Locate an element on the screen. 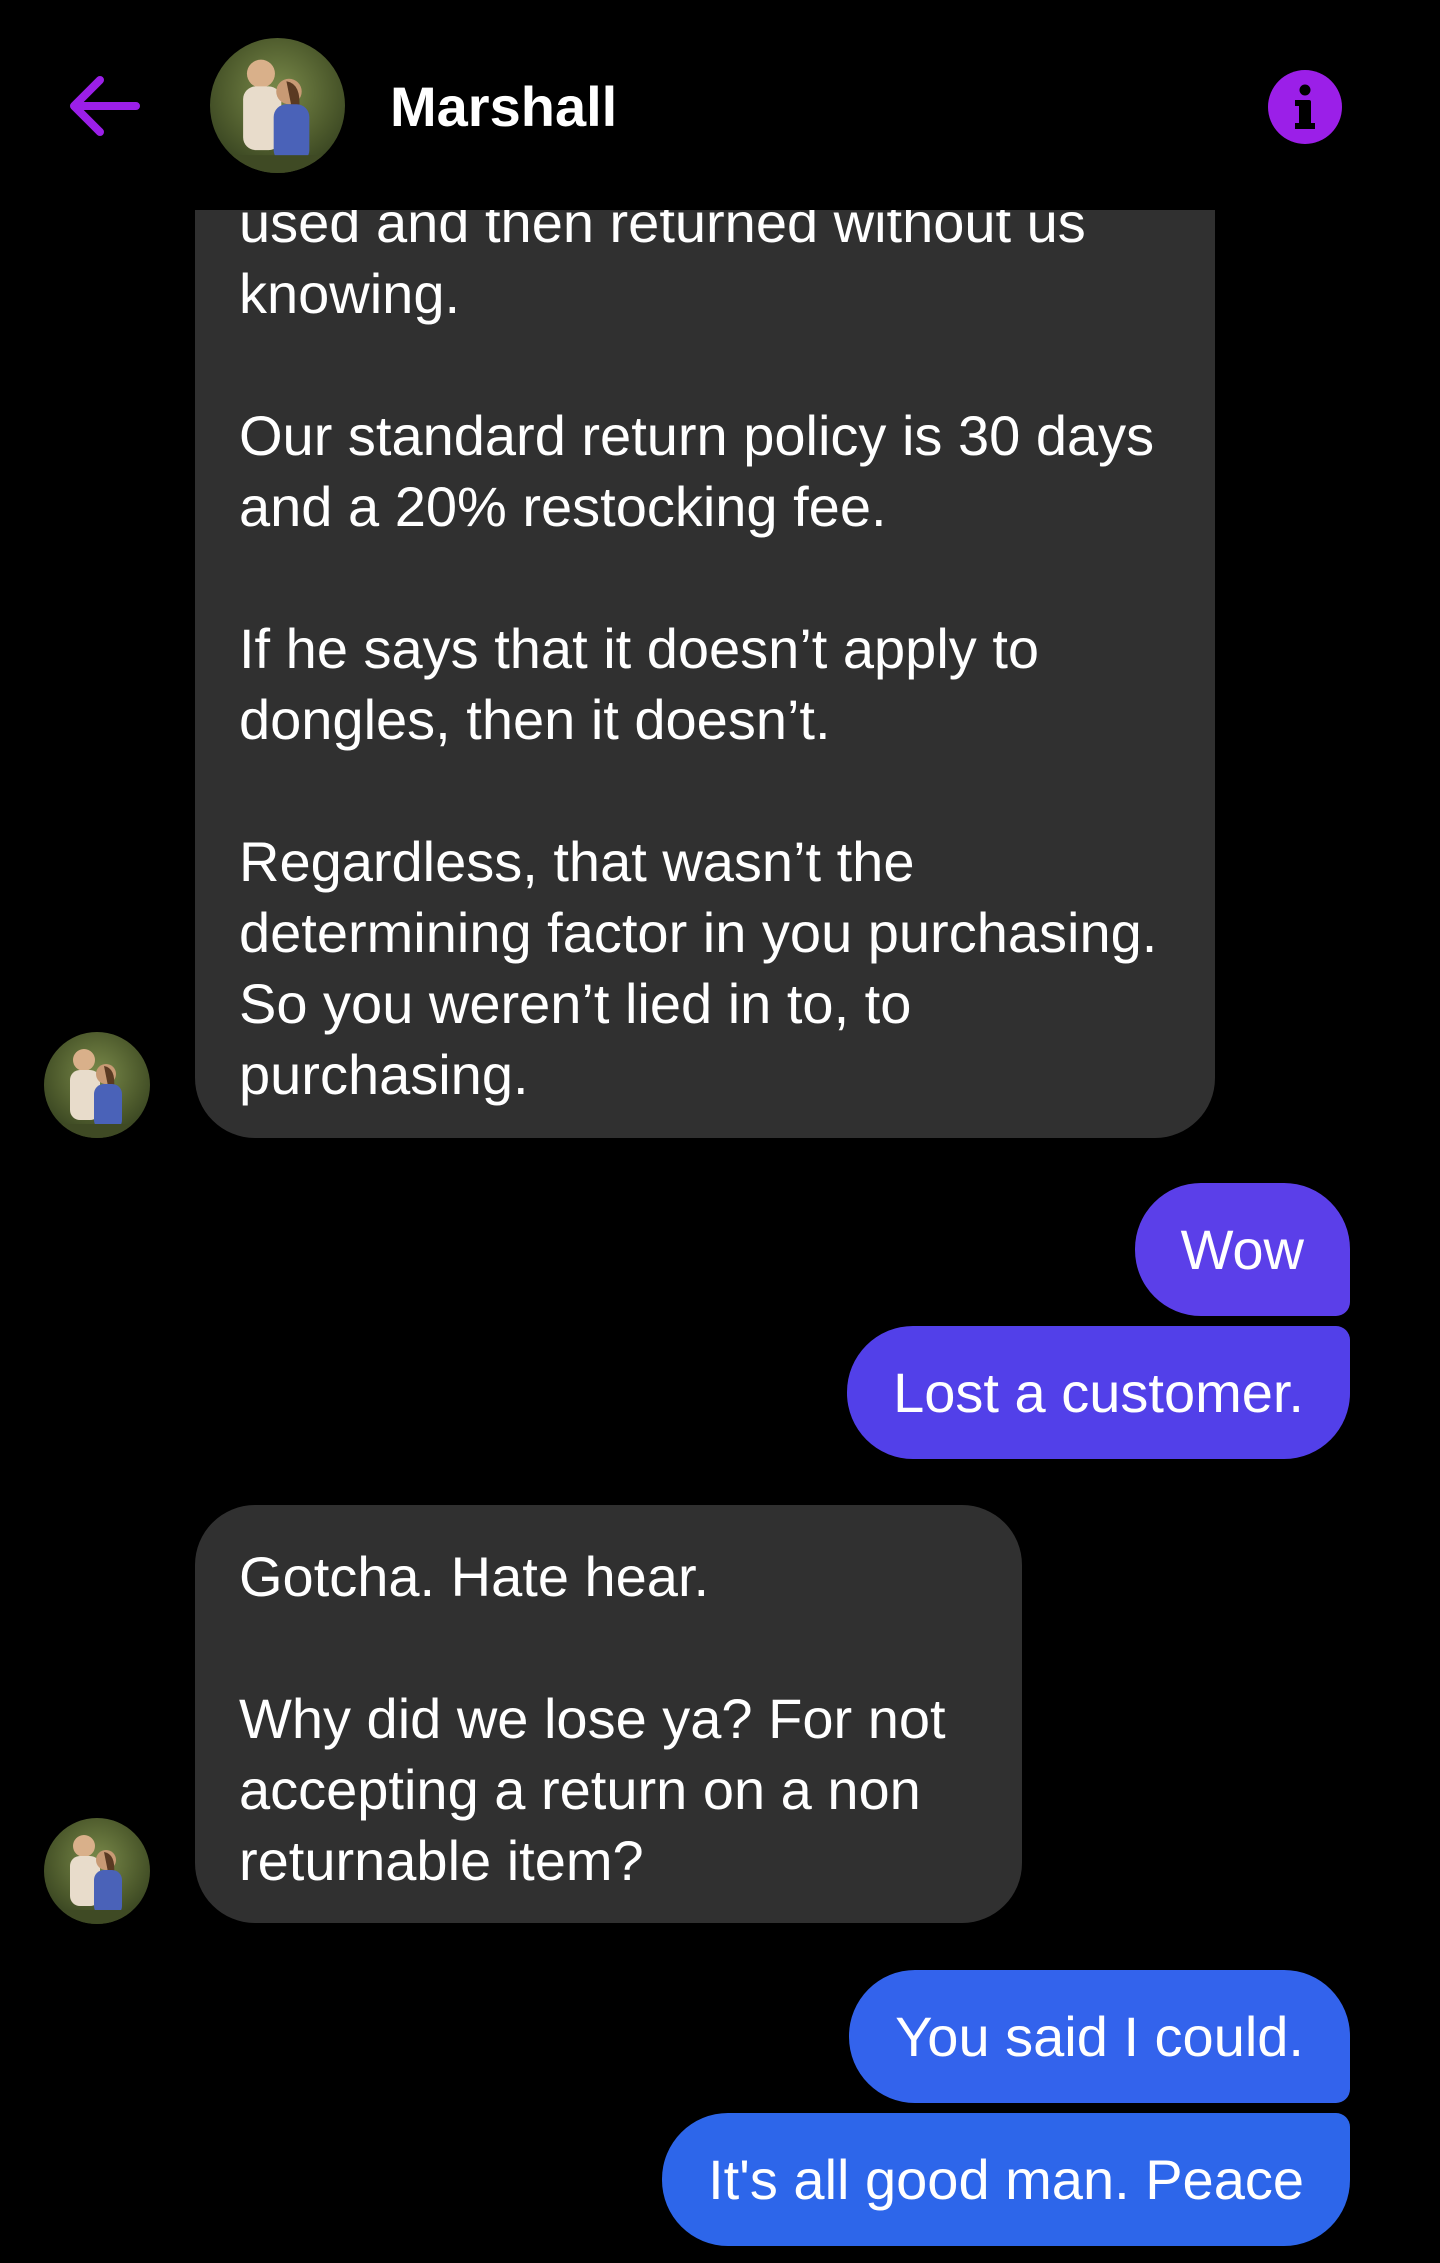 This screenshot has width=1440, height=2263. outgoing-message-bubble: Wow is located at coordinates (1242, 1249).